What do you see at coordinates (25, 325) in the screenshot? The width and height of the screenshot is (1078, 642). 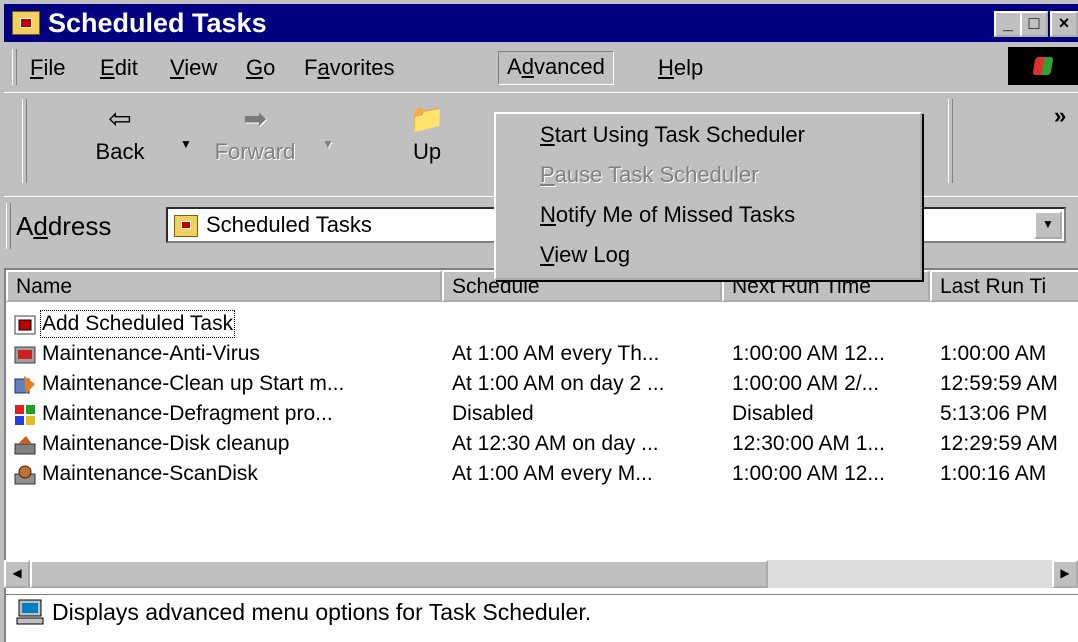 I see `add-task-icon` at bounding box center [25, 325].